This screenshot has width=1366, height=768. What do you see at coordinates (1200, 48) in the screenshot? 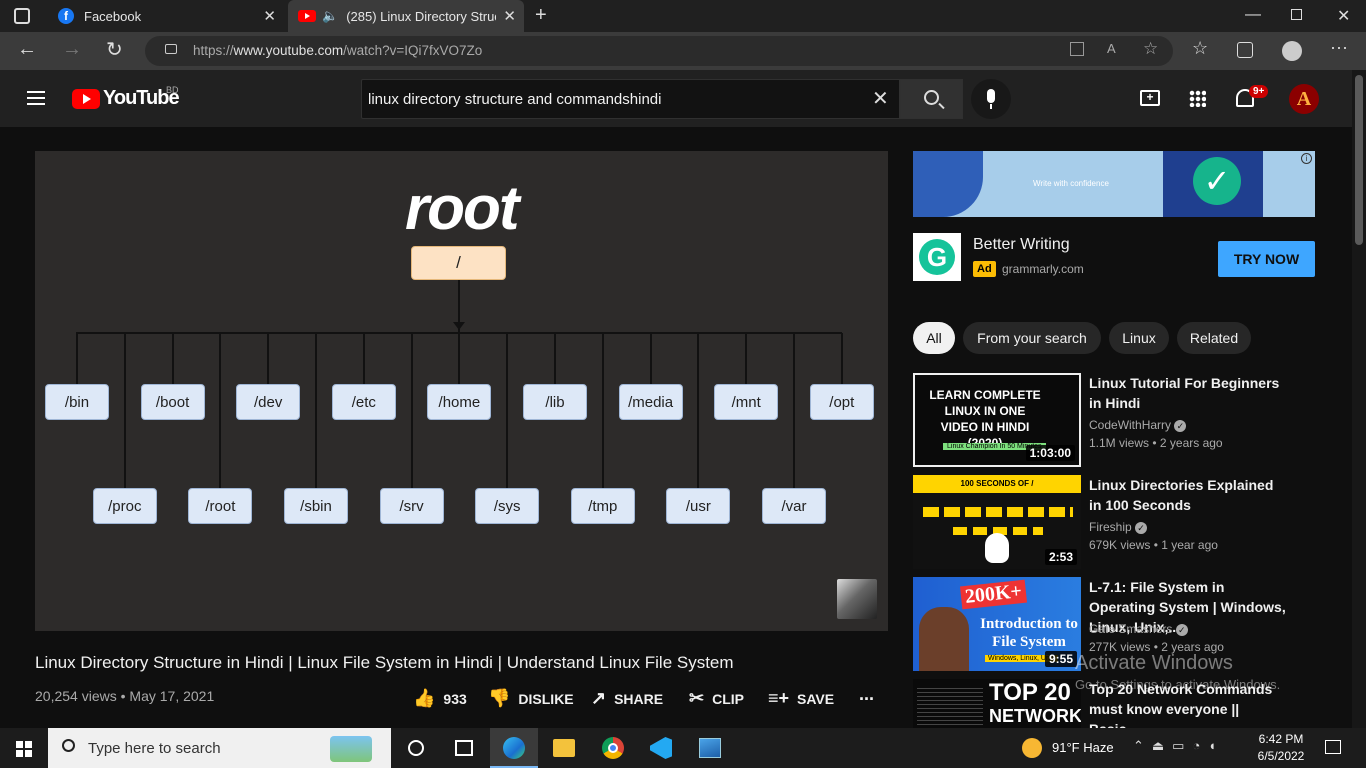
I see `favorites-icon: ☆` at bounding box center [1200, 48].